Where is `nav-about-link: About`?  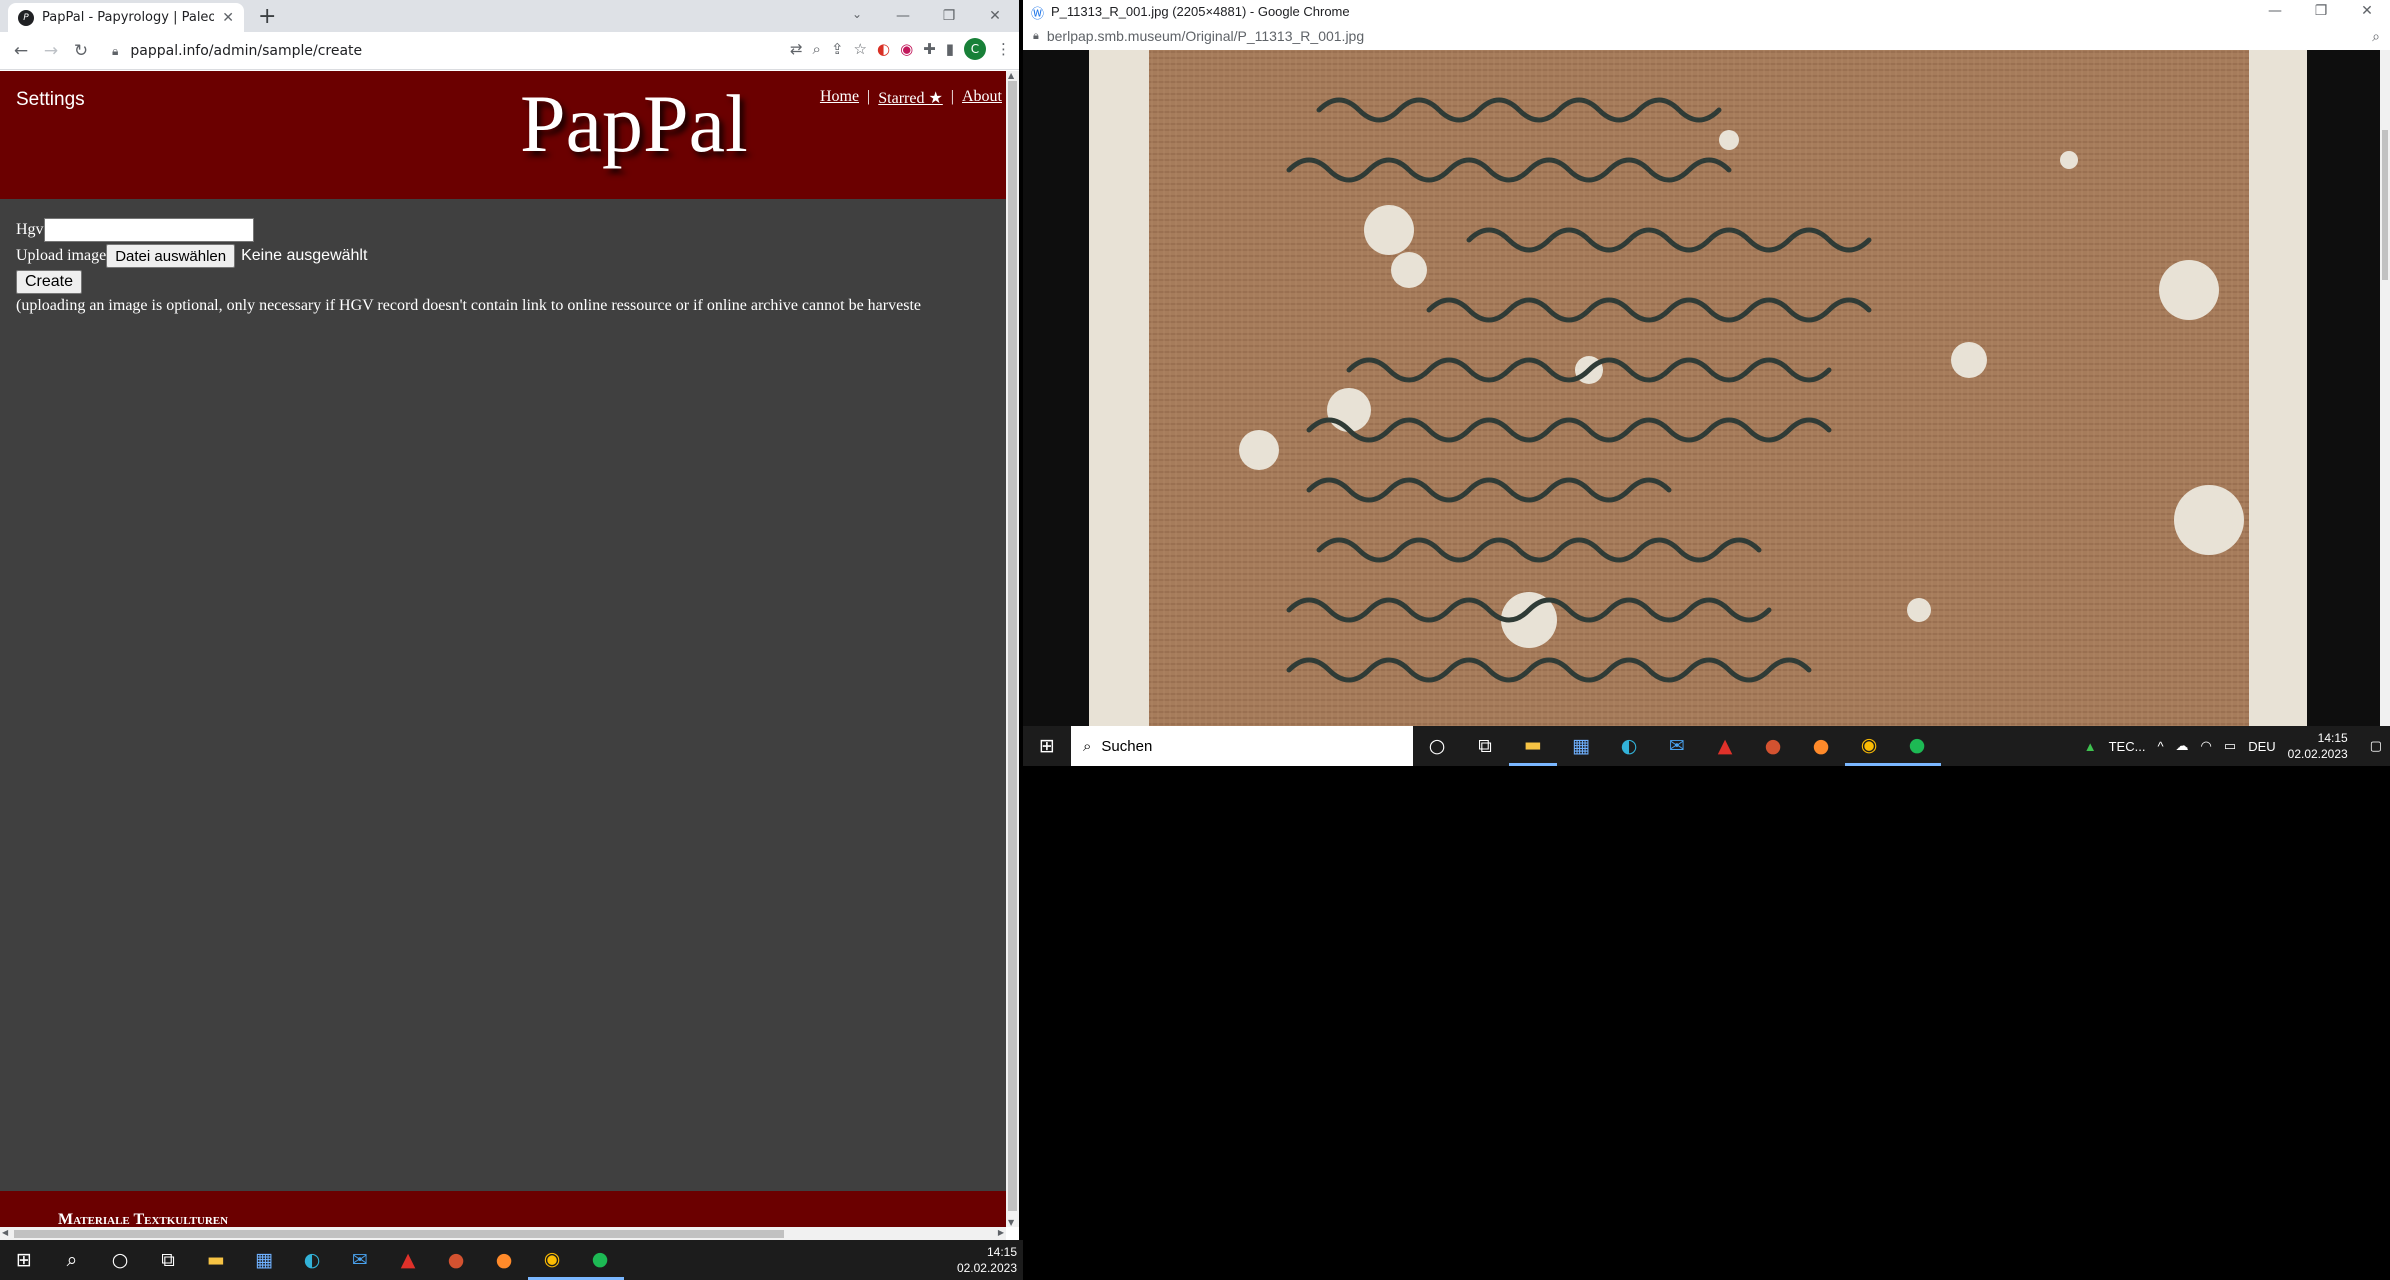
nav-about-link: About is located at coordinates (982, 98).